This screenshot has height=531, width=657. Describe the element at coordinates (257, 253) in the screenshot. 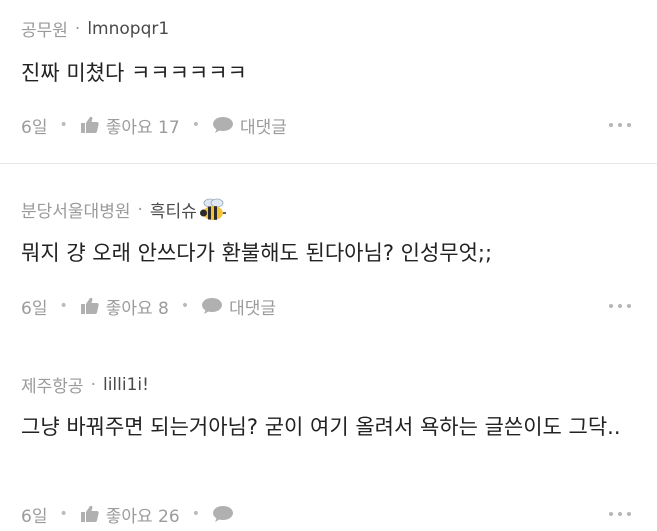

I see `comment-text: 뭐지 걍 오래 안쓰다가 환불해도 된다아님? 인성무엇;;` at that location.